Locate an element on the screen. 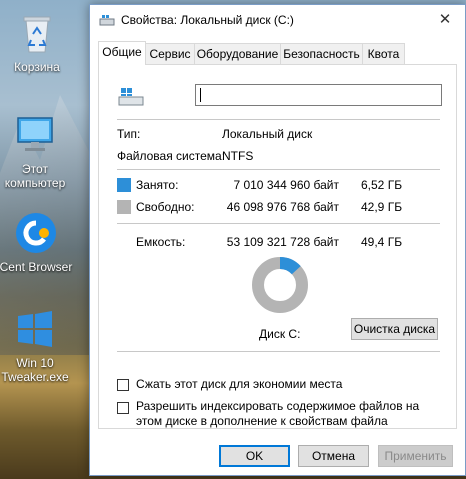 The image size is (466, 479). capacity-gb: 49,4 ГБ is located at coordinates (382, 242).